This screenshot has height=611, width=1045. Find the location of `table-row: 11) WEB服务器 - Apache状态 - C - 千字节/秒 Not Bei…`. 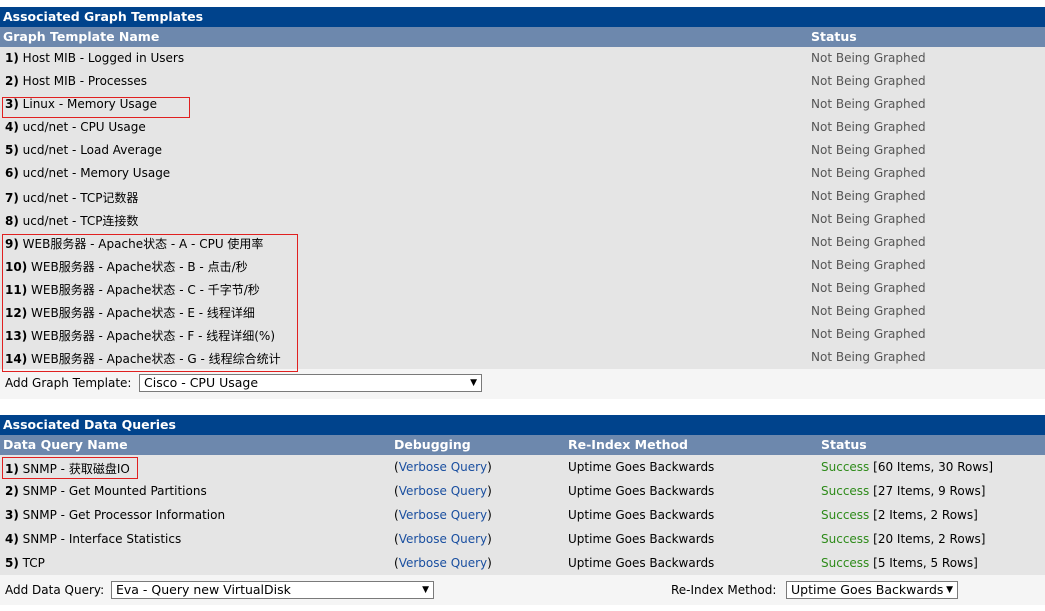

table-row: 11) WEB服务器 - Apache状态 - C - 千字节/秒 Not Bei… is located at coordinates (522, 288).